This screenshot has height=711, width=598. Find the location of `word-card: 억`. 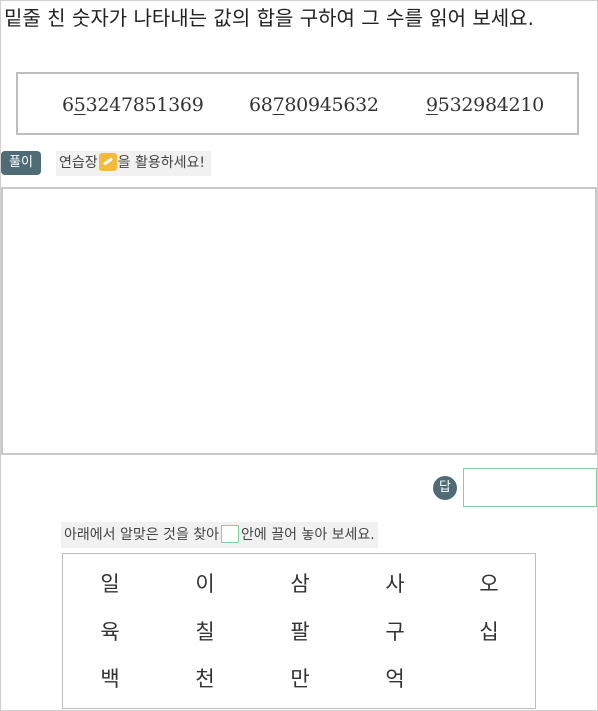

word-card: 억 is located at coordinates (395, 679).